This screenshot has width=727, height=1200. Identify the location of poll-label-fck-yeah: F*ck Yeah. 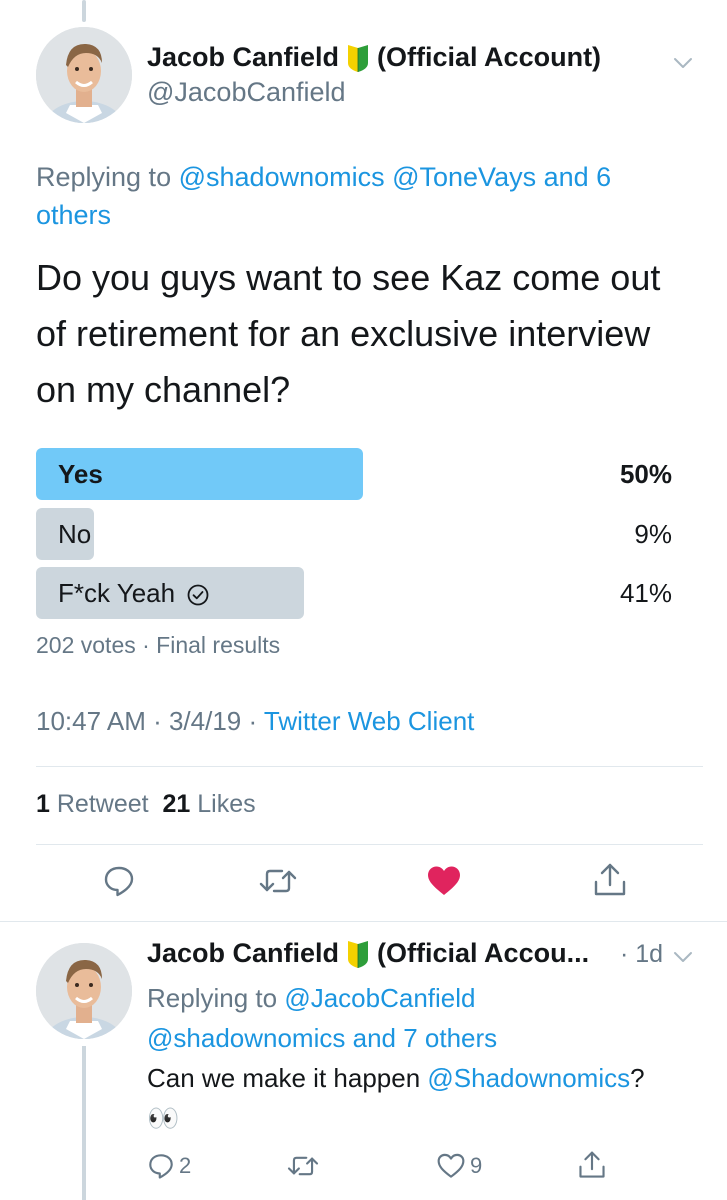
(117, 593).